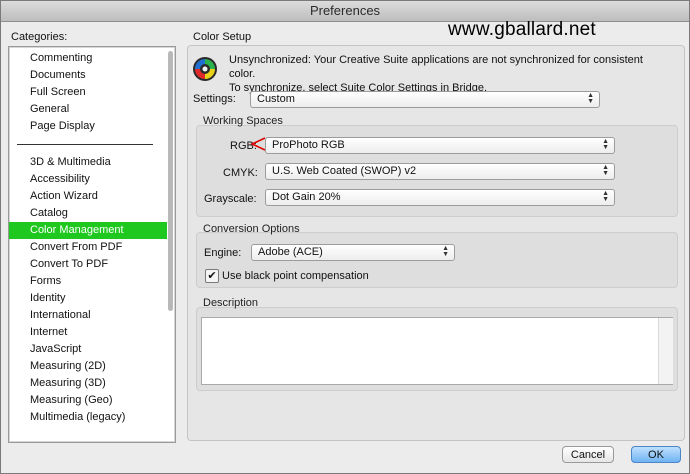 Image resolution: width=690 pixels, height=474 pixels. Describe the element at coordinates (344, 171) in the screenshot. I see `cmyk-select-value: U.S. Web Coated (SWOP) v2` at that location.